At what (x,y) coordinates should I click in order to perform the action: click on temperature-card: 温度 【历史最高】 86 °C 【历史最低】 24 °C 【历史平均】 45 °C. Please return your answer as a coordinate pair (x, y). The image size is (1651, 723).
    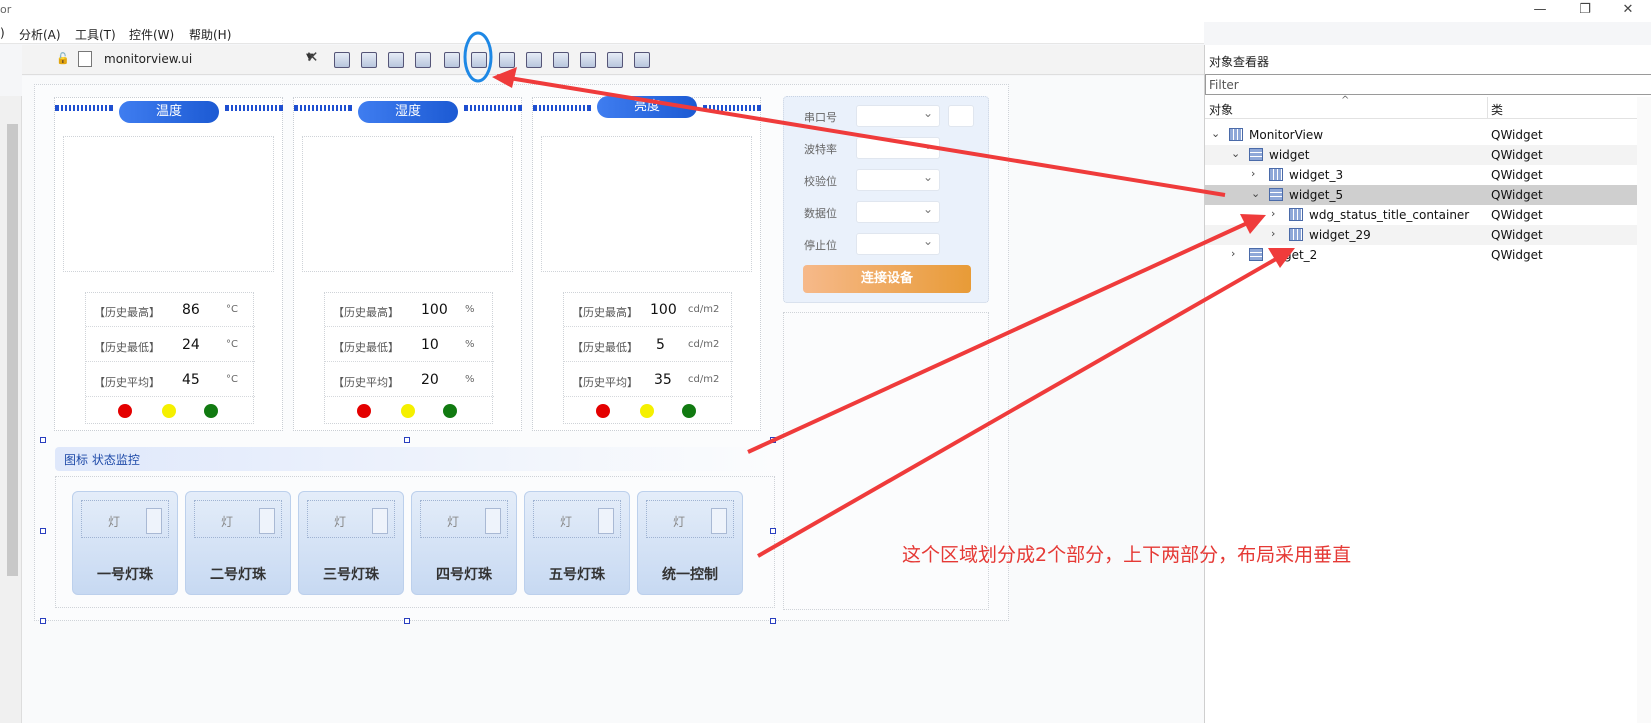
    Looking at the image, I should click on (168, 264).